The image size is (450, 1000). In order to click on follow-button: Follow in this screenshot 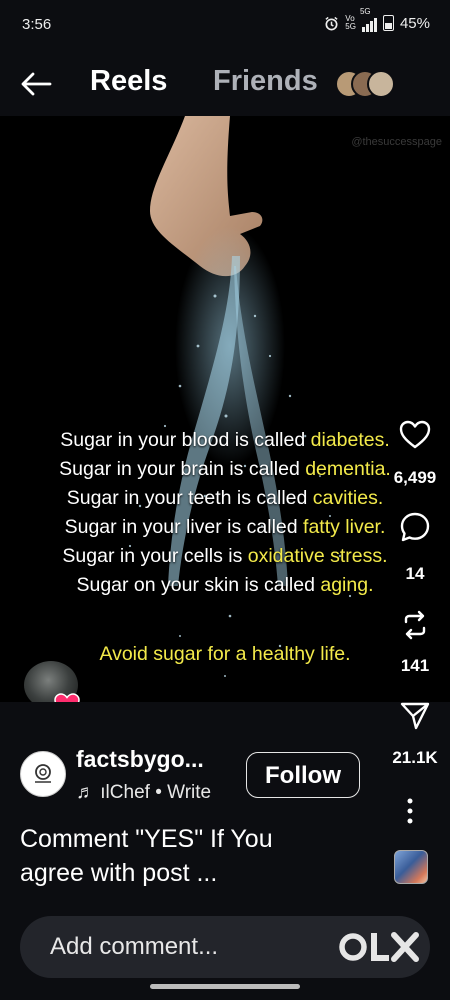, I will do `click(303, 775)`.